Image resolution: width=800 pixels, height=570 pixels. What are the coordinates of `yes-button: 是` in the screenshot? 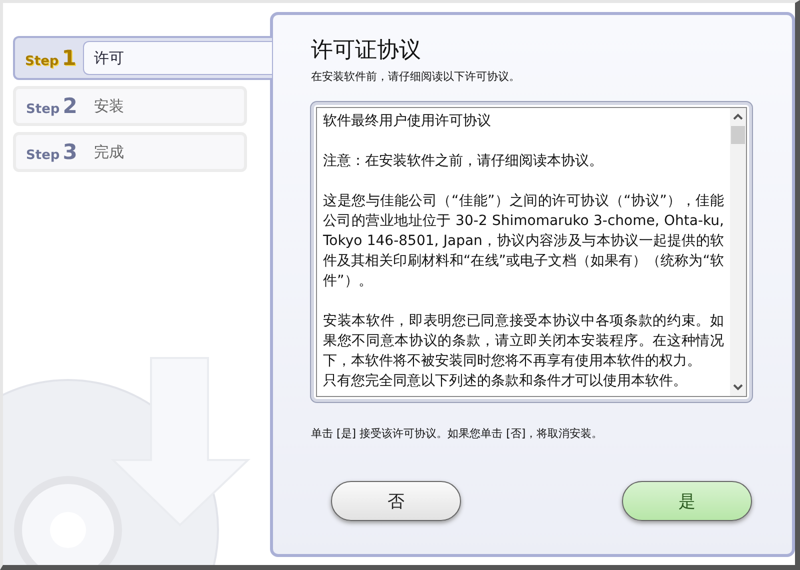 It's located at (687, 501).